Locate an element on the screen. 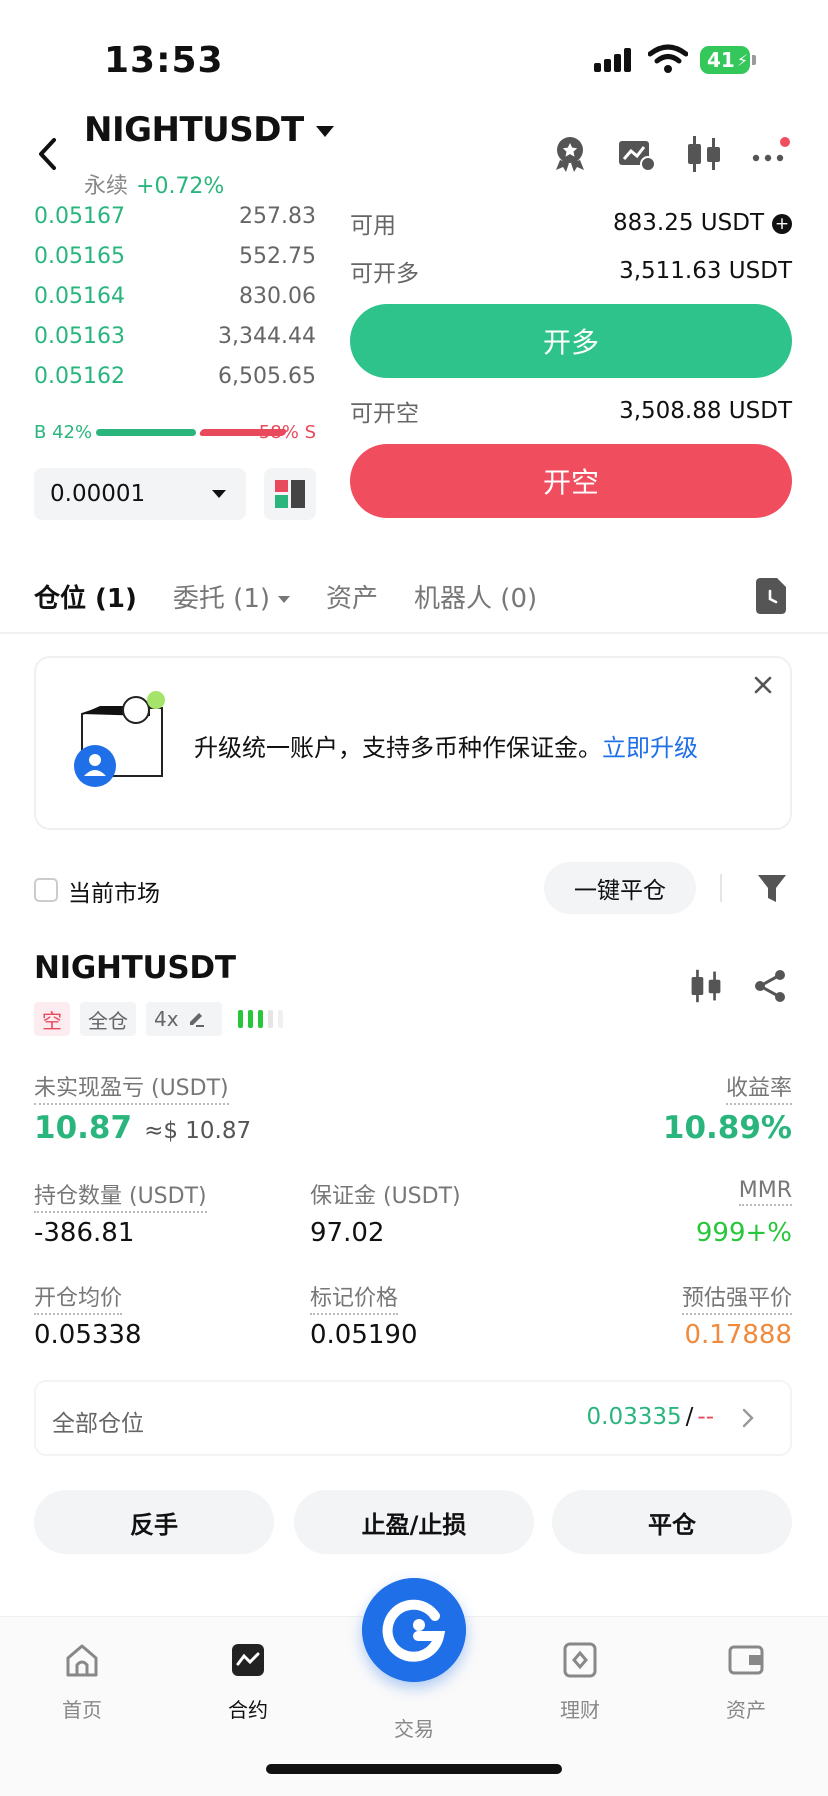 This screenshot has width=828, height=1796. precision-value: 0.00001 is located at coordinates (98, 494).